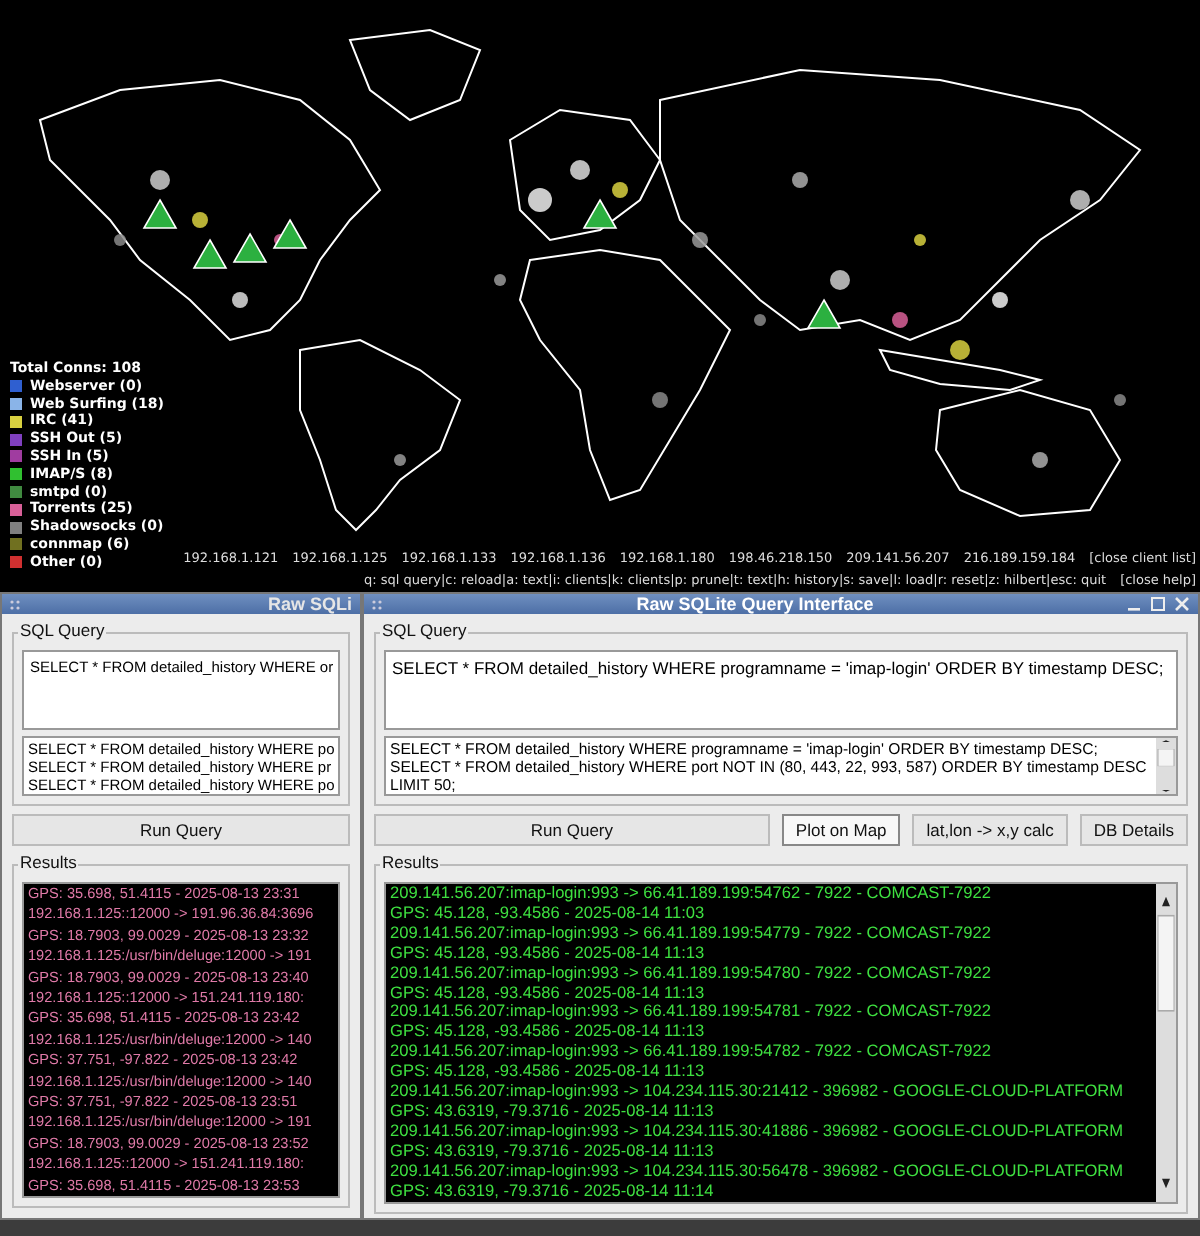 The height and width of the screenshot is (1236, 1200). Describe the element at coordinates (692, 933) in the screenshot. I see `result-line: 209.141.56.207:imap-login:993 -> 66.41.189.199:54779 - 7922 - COMCAST-7922` at that location.